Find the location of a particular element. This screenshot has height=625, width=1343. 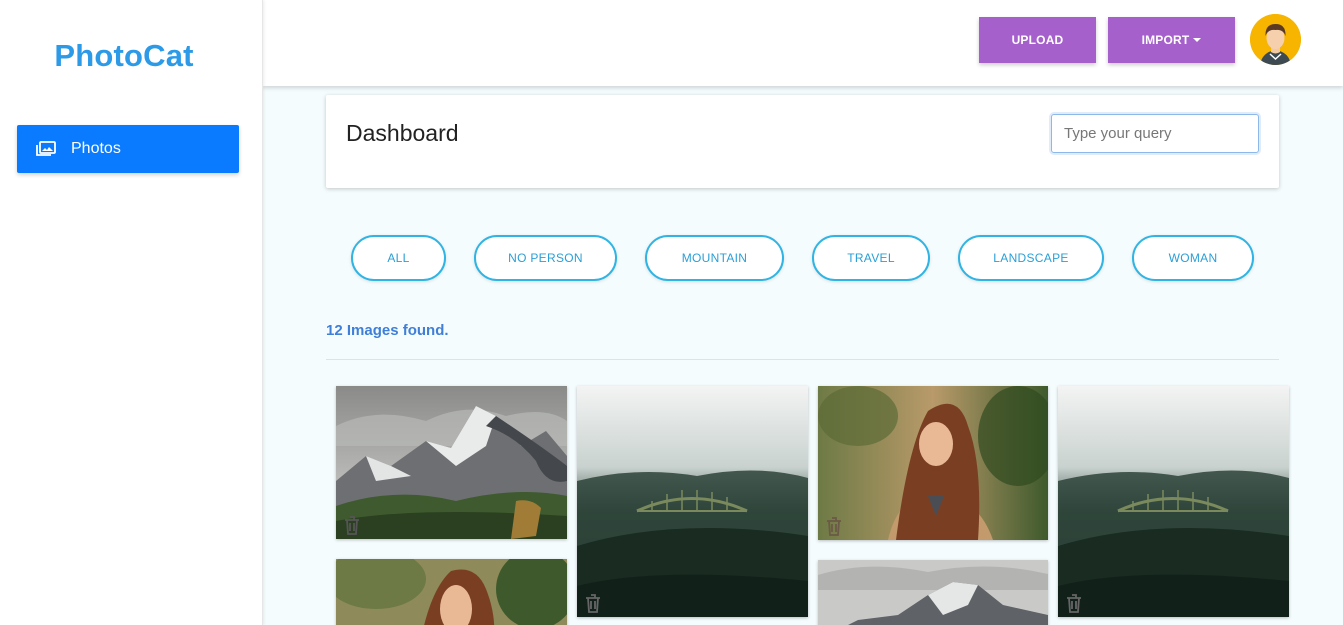

sidebar-item-label: Photos is located at coordinates (96, 148).